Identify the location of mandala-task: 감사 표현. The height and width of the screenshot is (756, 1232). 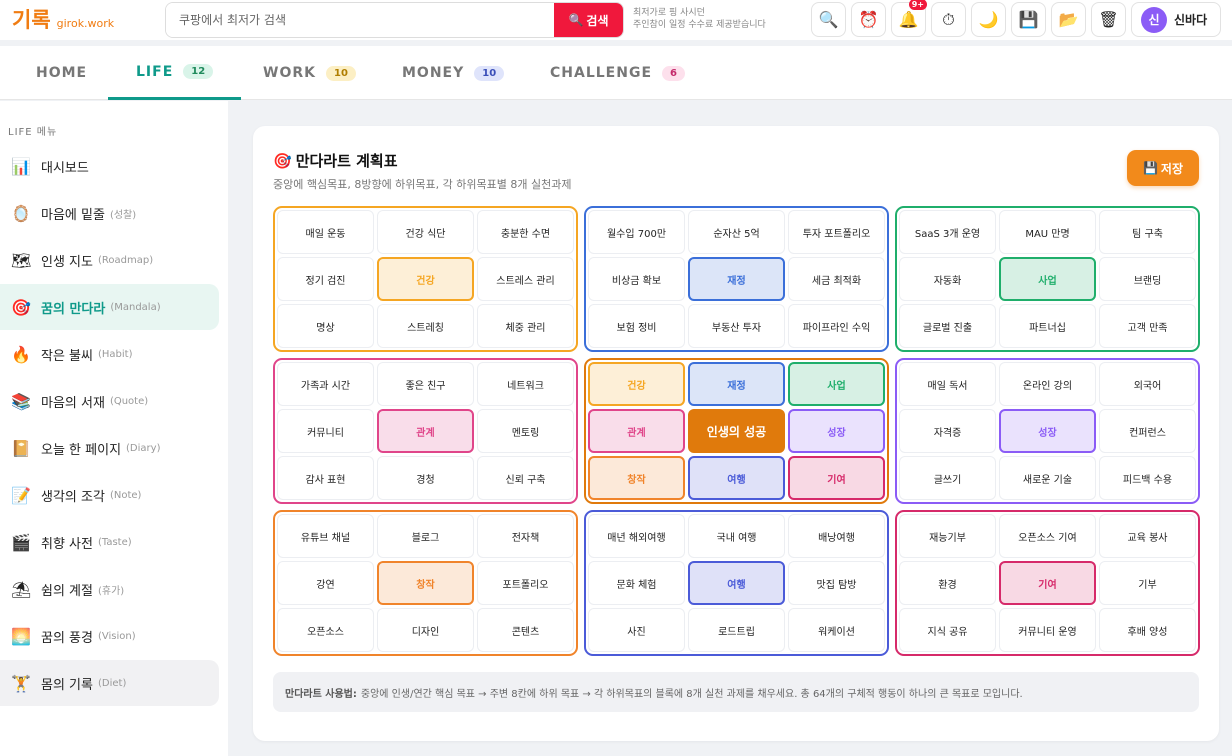
(325, 478).